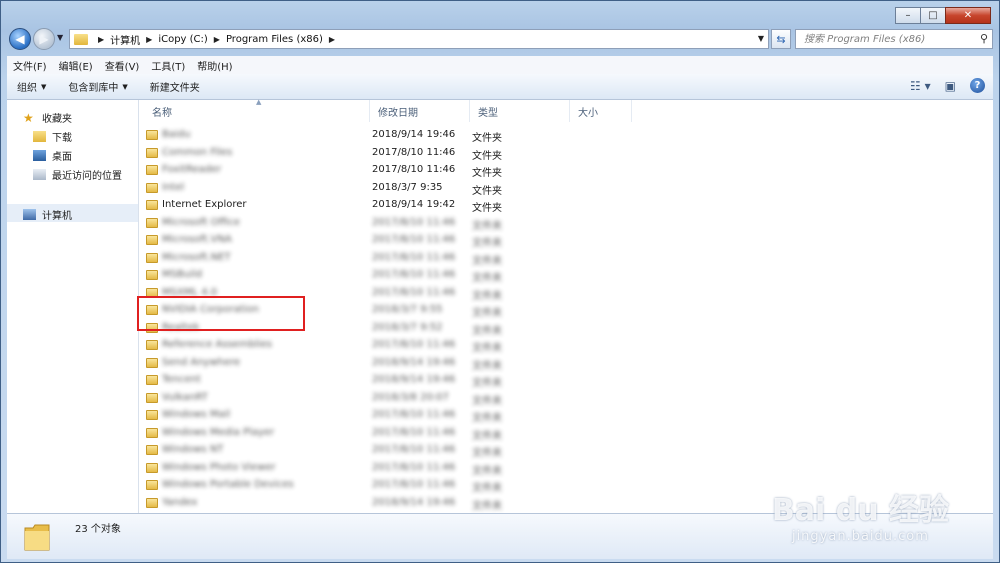 This screenshot has height=563, width=1000. What do you see at coordinates (62, 138) in the screenshot?
I see `nav-downloads-label: 下载` at bounding box center [62, 138].